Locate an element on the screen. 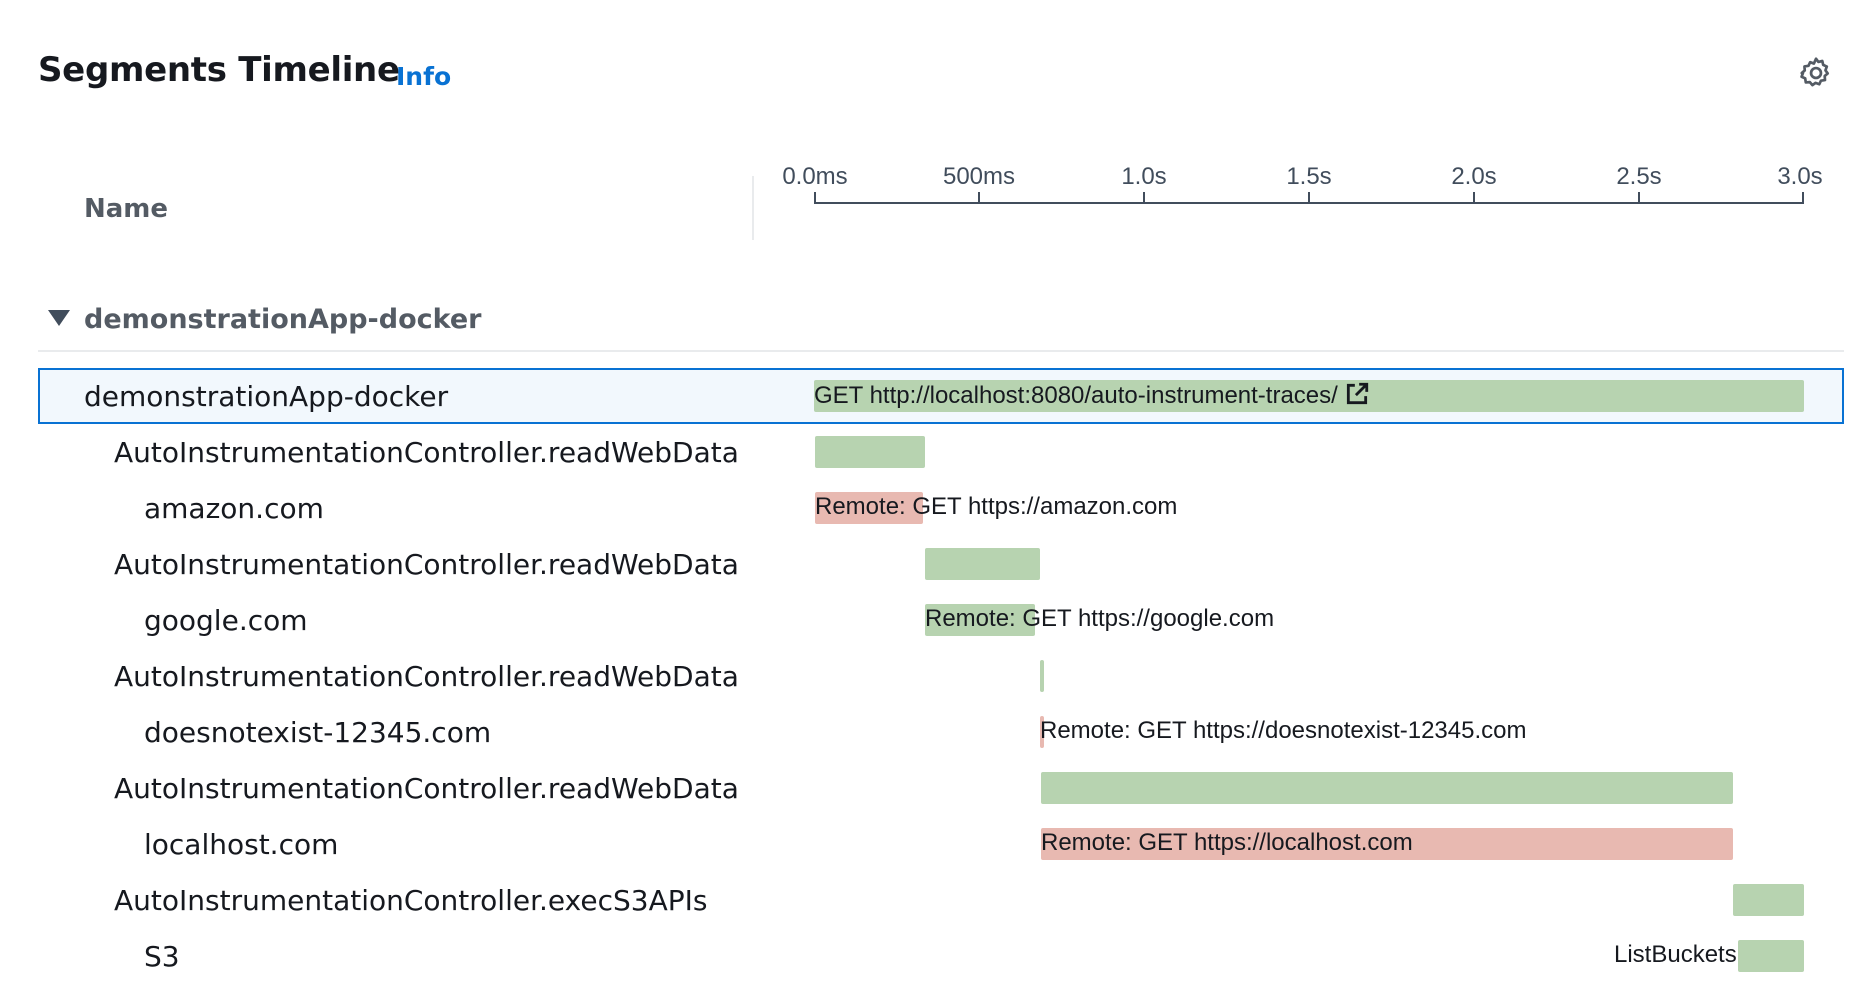 Image resolution: width=1872 pixels, height=996 pixels. group-header: demonstrationApp-docker is located at coordinates (941, 325).